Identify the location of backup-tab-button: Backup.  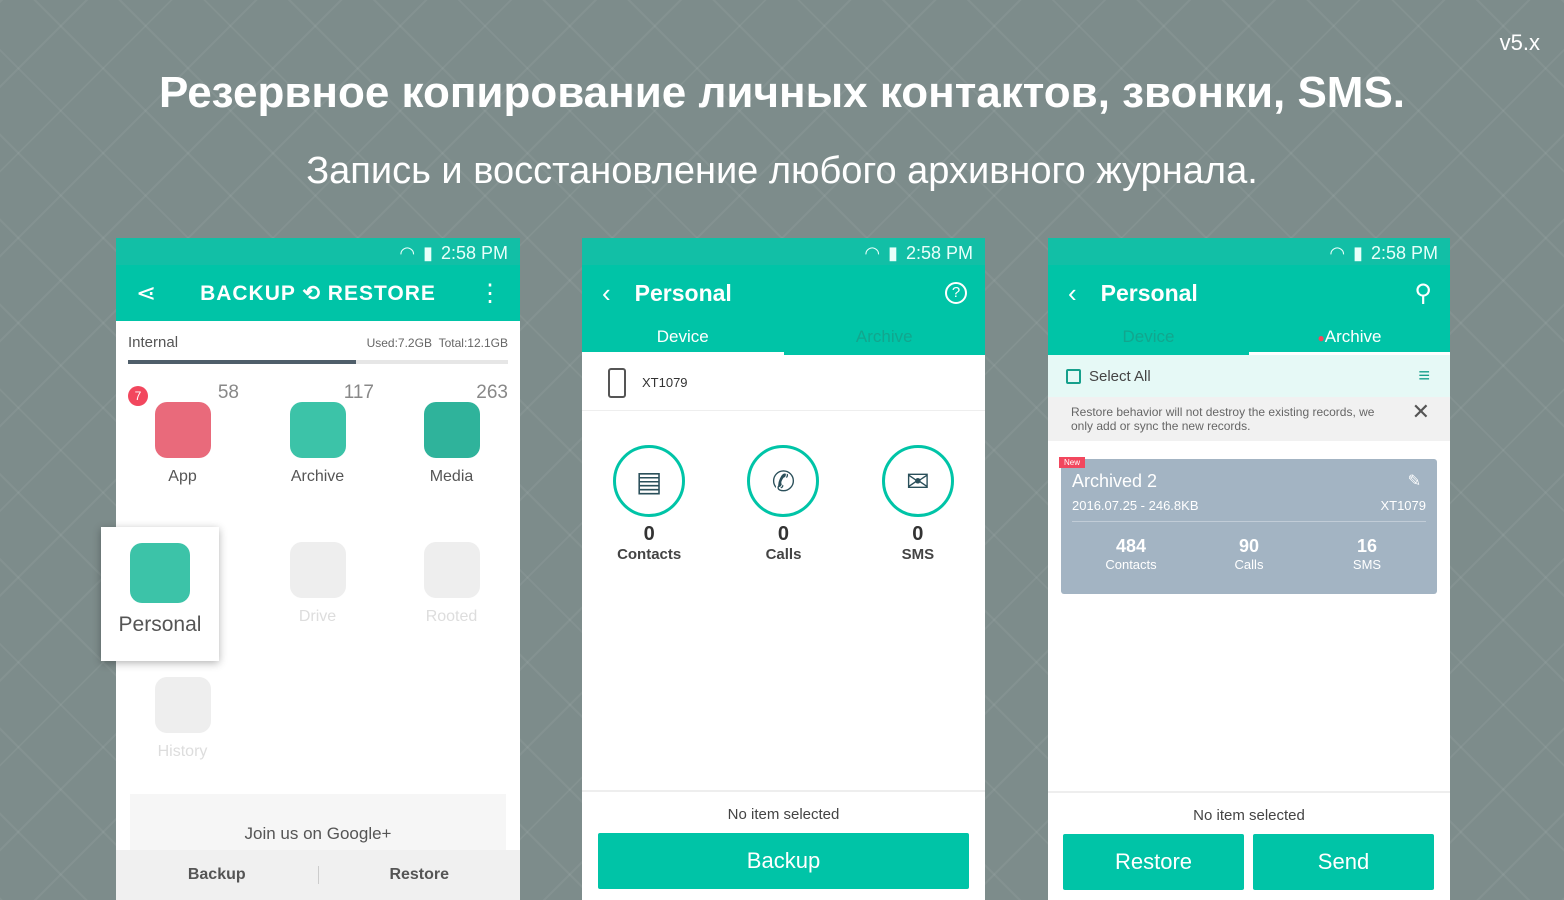
(217, 875).